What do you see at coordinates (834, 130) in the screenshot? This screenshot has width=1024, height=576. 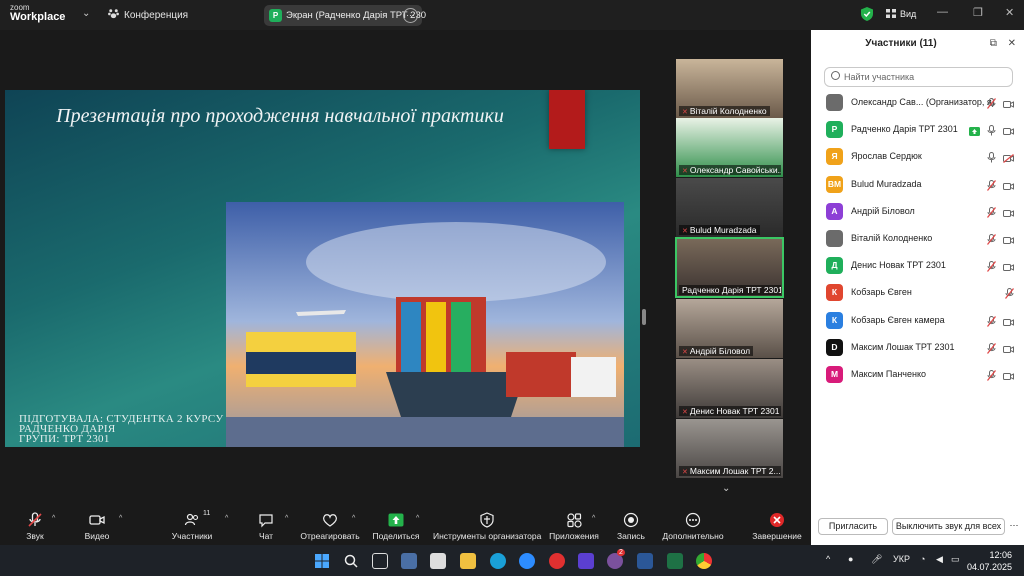 I see `avatar: Р` at bounding box center [834, 130].